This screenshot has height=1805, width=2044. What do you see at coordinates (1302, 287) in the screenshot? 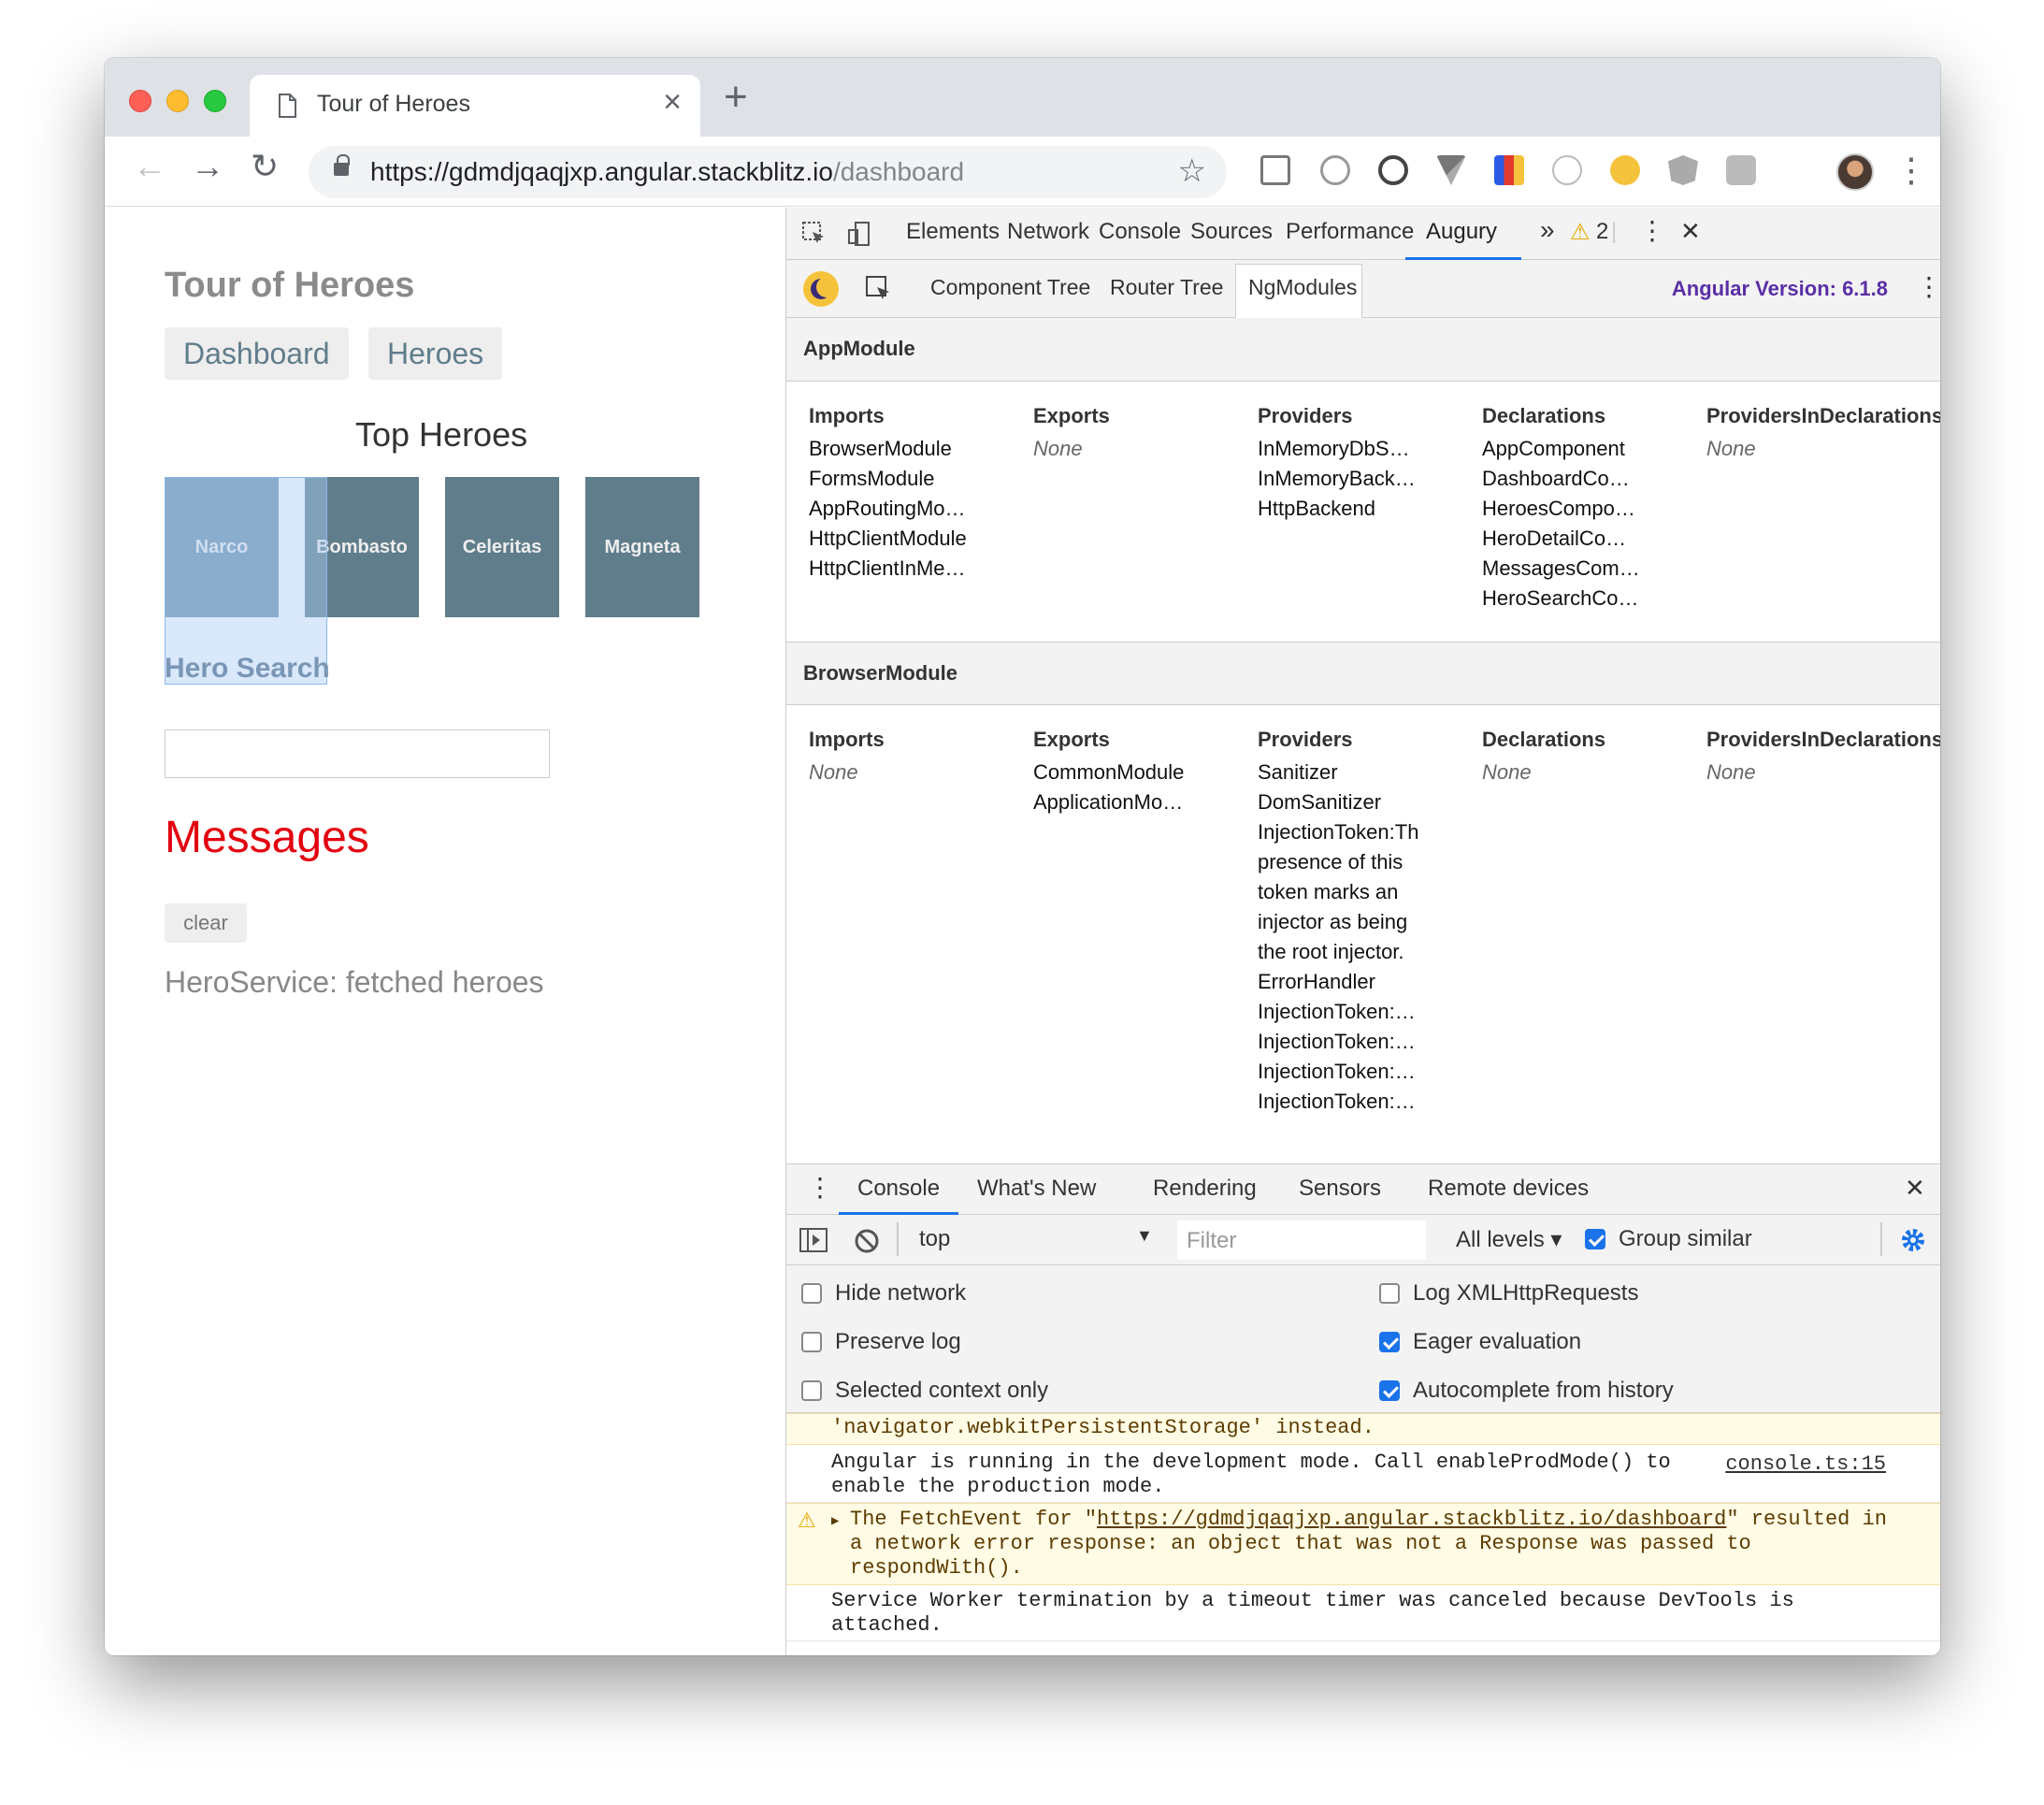
I see `augury-tab-ngmodules: NgModules` at bounding box center [1302, 287].